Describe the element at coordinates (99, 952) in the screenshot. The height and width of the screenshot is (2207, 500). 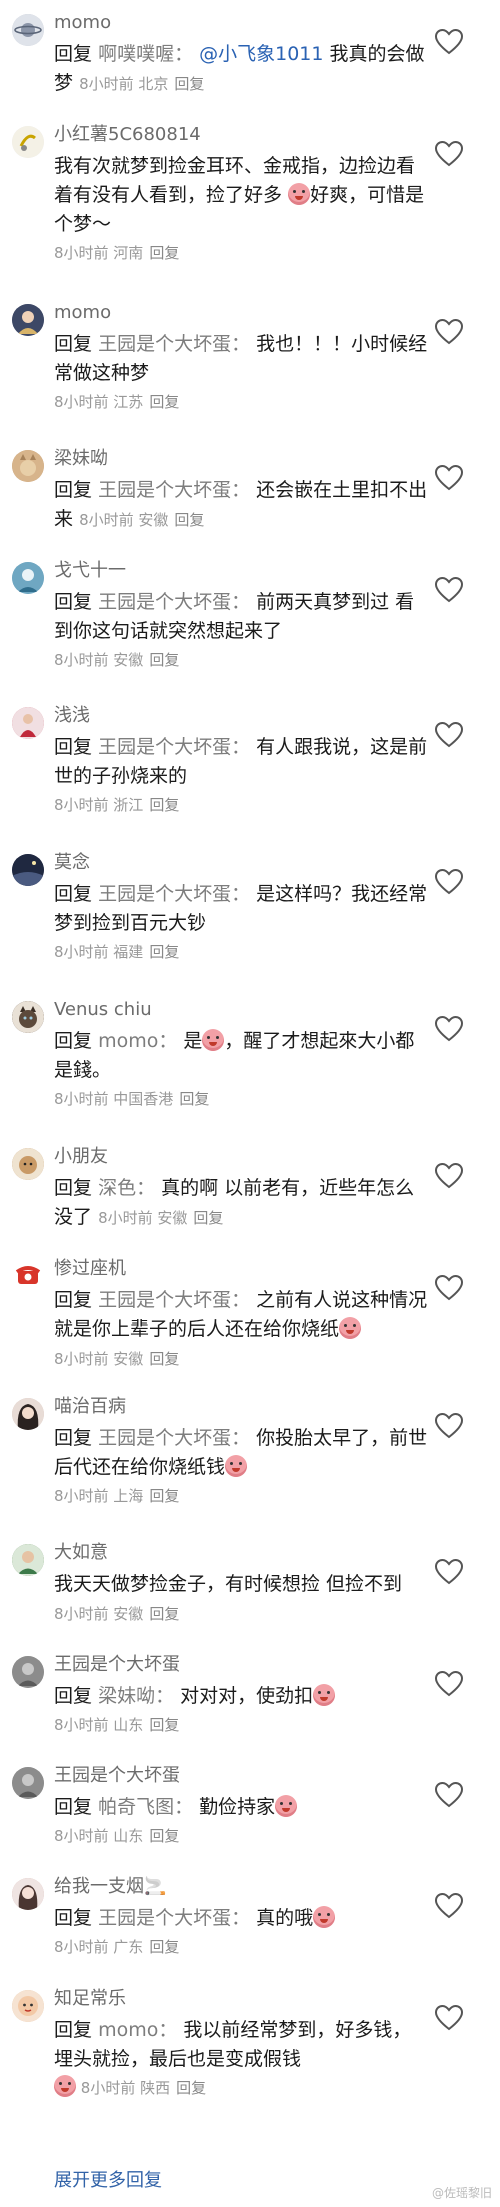
I see `time-location: 8小时前 福建` at that location.